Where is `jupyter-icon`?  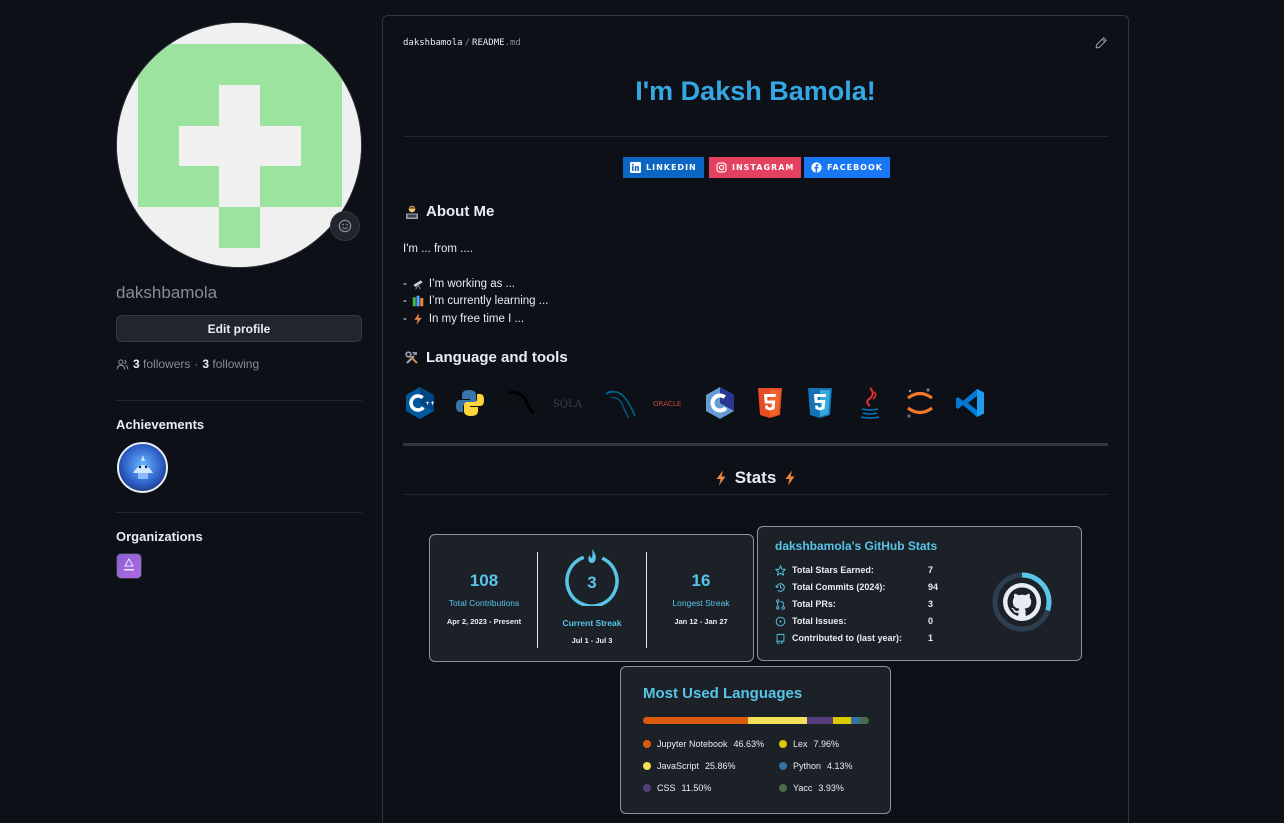 jupyter-icon is located at coordinates (920, 403).